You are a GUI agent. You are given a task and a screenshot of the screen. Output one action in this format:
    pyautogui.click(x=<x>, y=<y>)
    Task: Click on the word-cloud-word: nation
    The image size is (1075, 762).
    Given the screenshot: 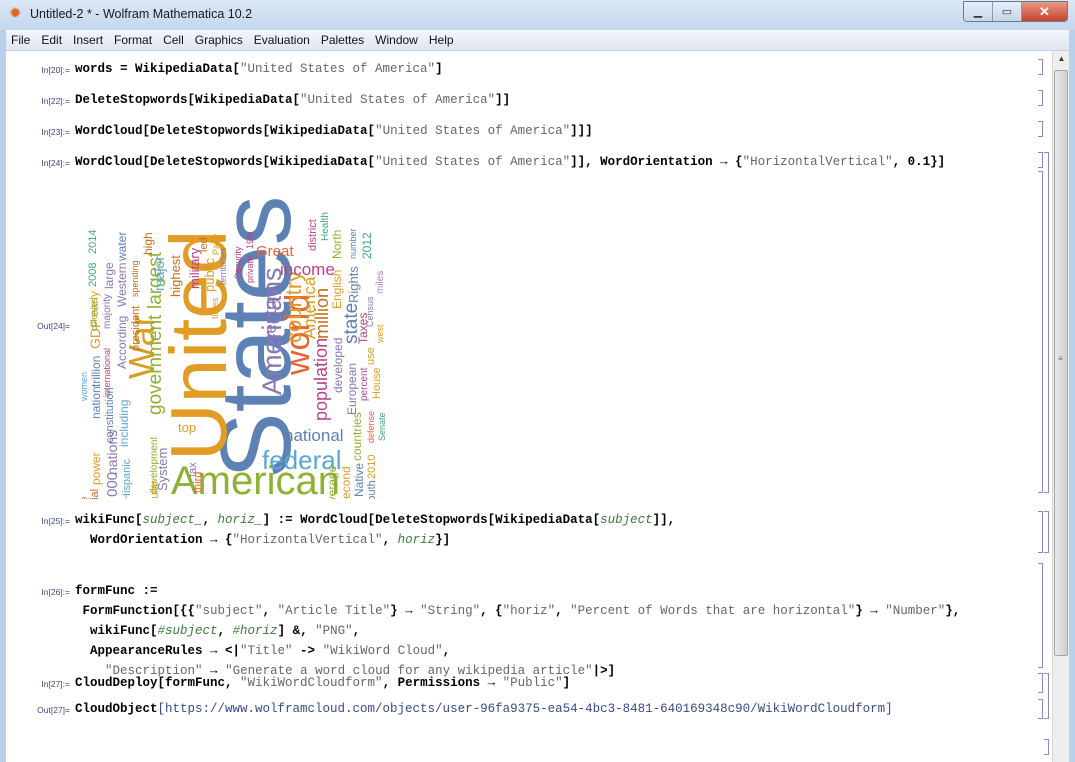 What is the action you would take?
    pyautogui.click(x=96, y=402)
    